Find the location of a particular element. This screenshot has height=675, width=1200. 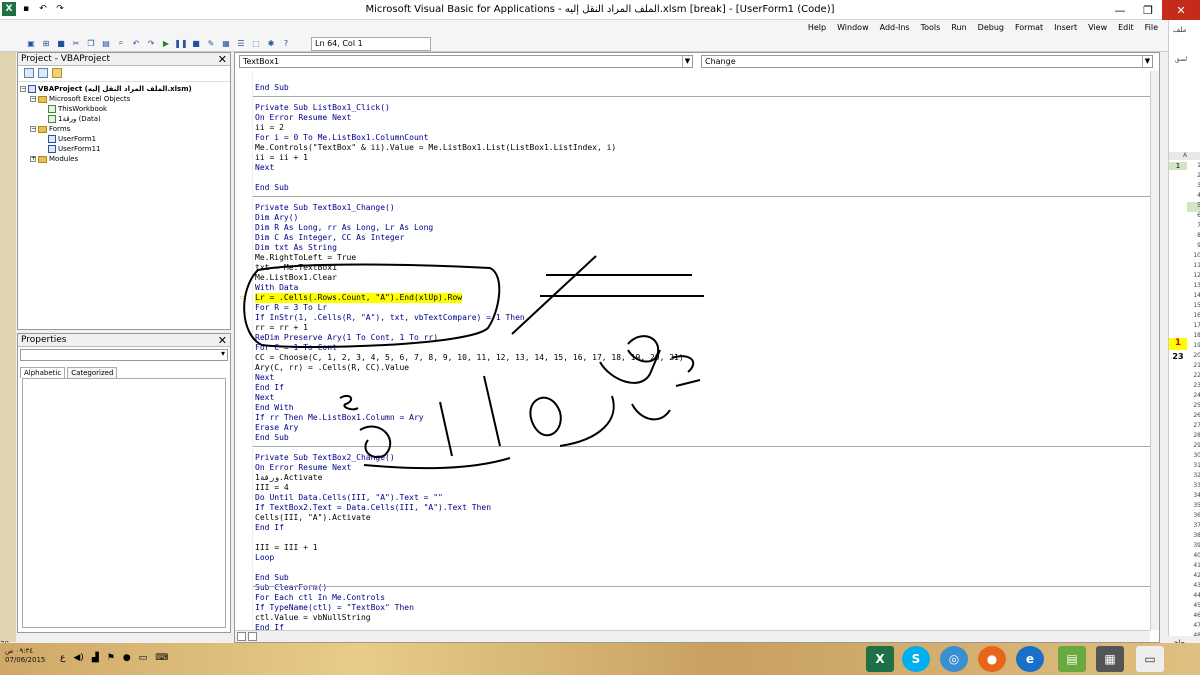

row-header: 11 is located at coordinates (1193, 267).